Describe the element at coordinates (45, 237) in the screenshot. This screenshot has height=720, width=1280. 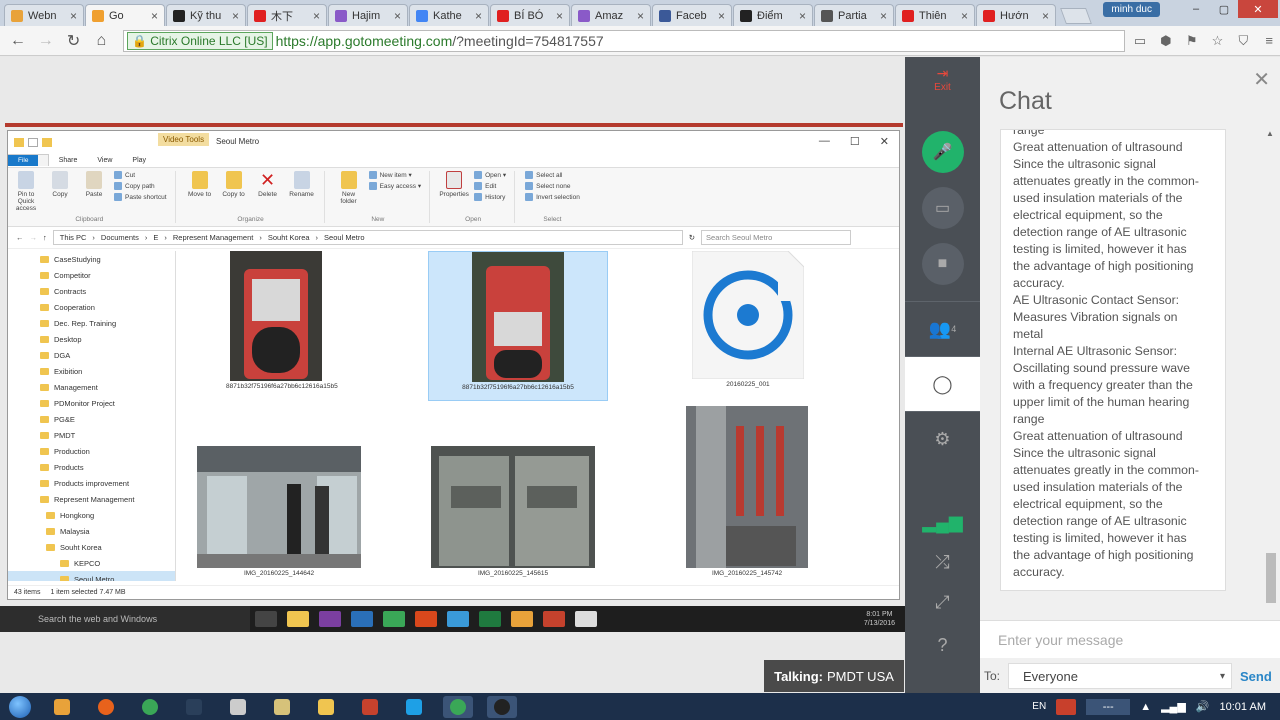
I see `up-arrow-icon: ↑` at that location.